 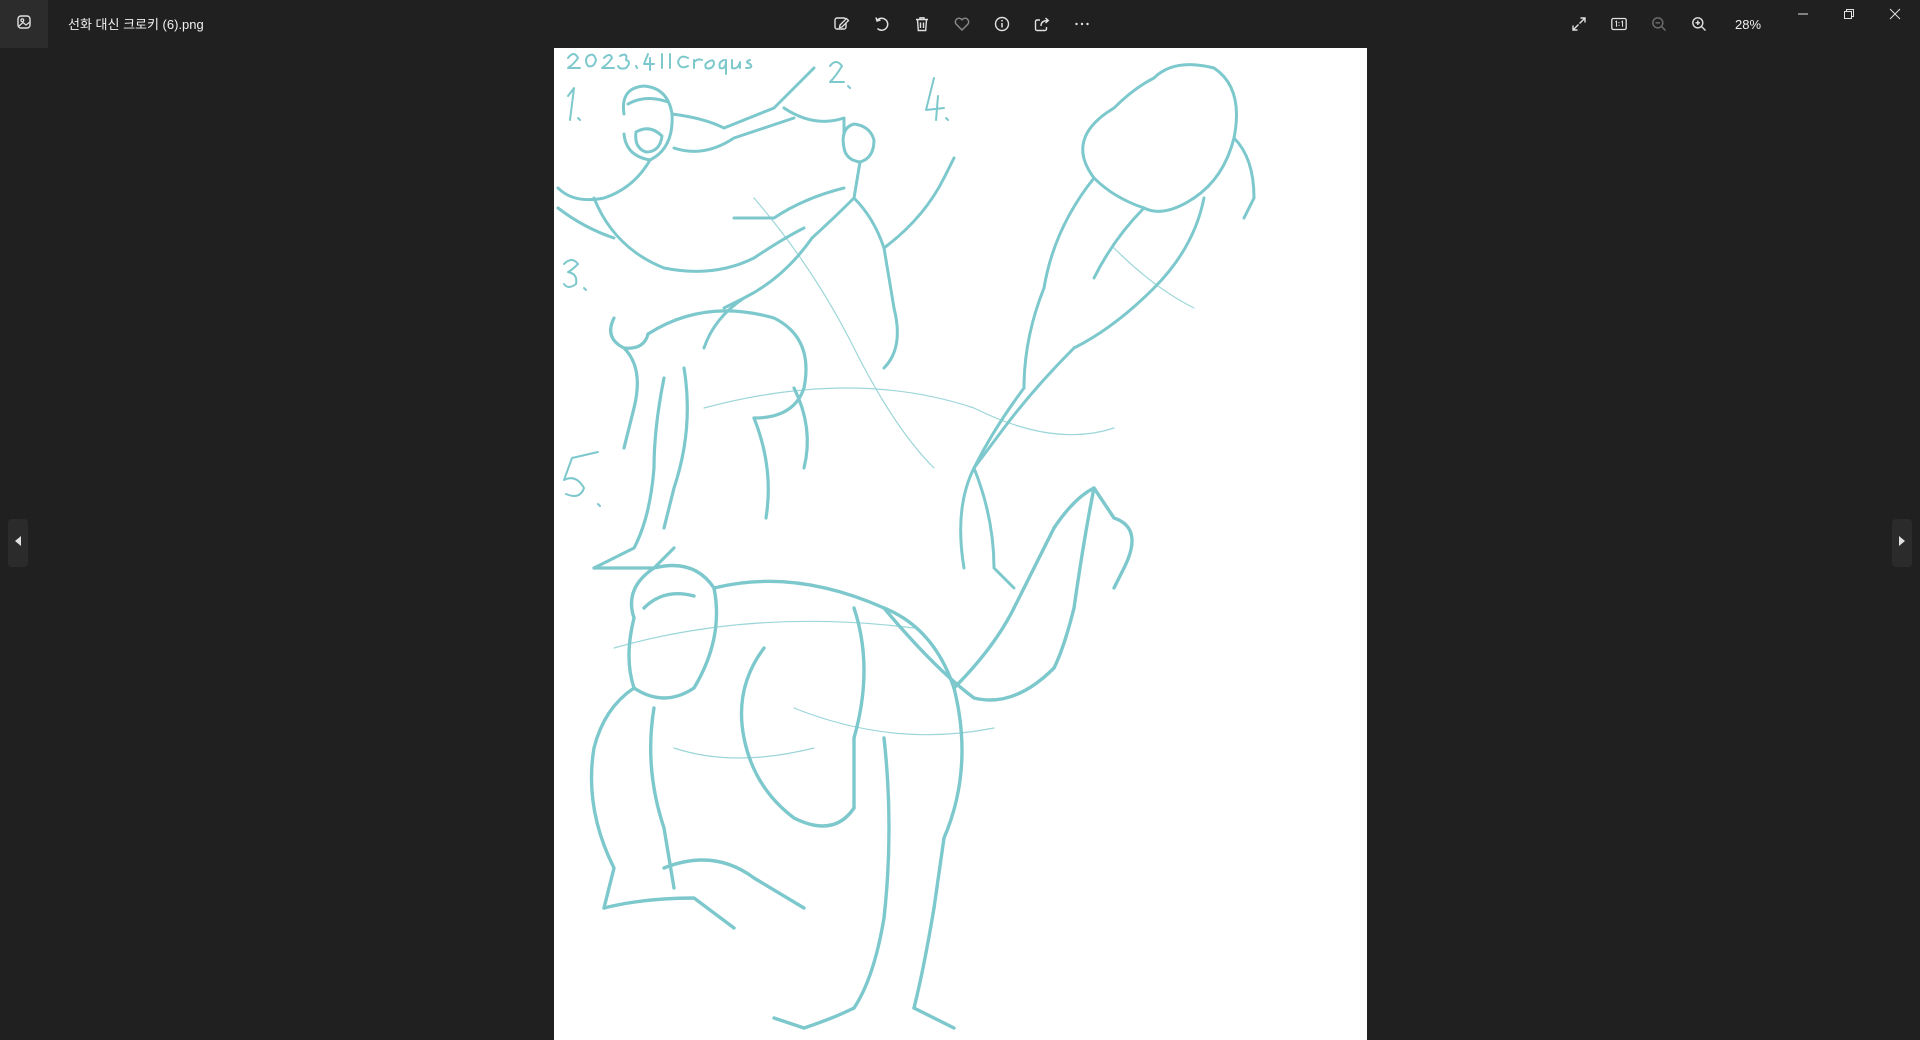 I want to click on restore-button, so click(x=1849, y=16).